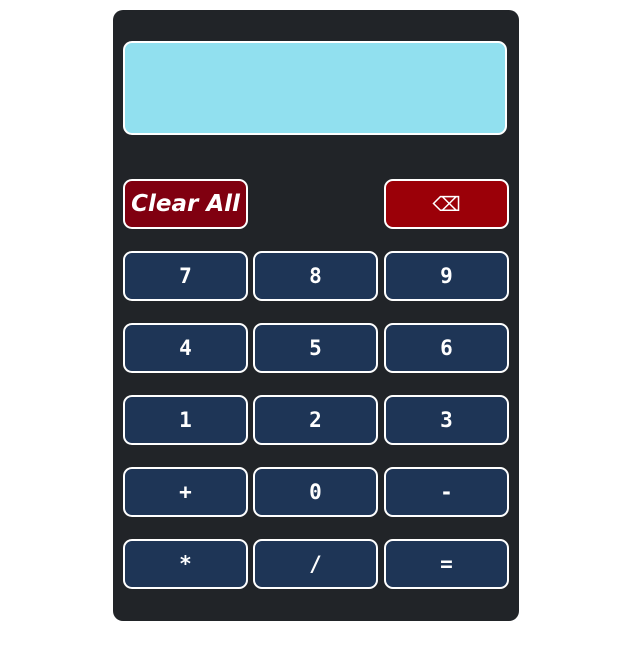 Image resolution: width=628 pixels, height=665 pixels. Describe the element at coordinates (446, 348) in the screenshot. I see `key-6-button: 6` at that location.